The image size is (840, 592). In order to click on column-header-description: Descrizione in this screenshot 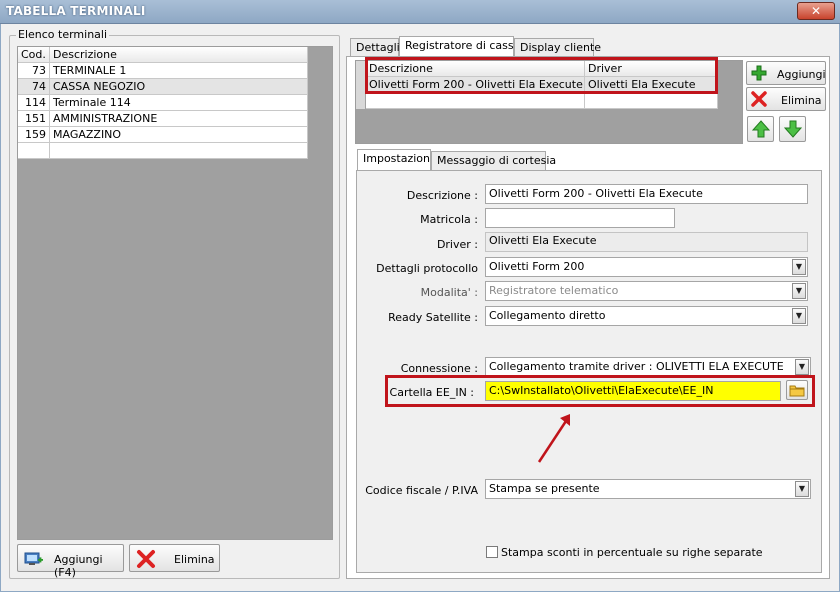, I will do `click(179, 55)`.